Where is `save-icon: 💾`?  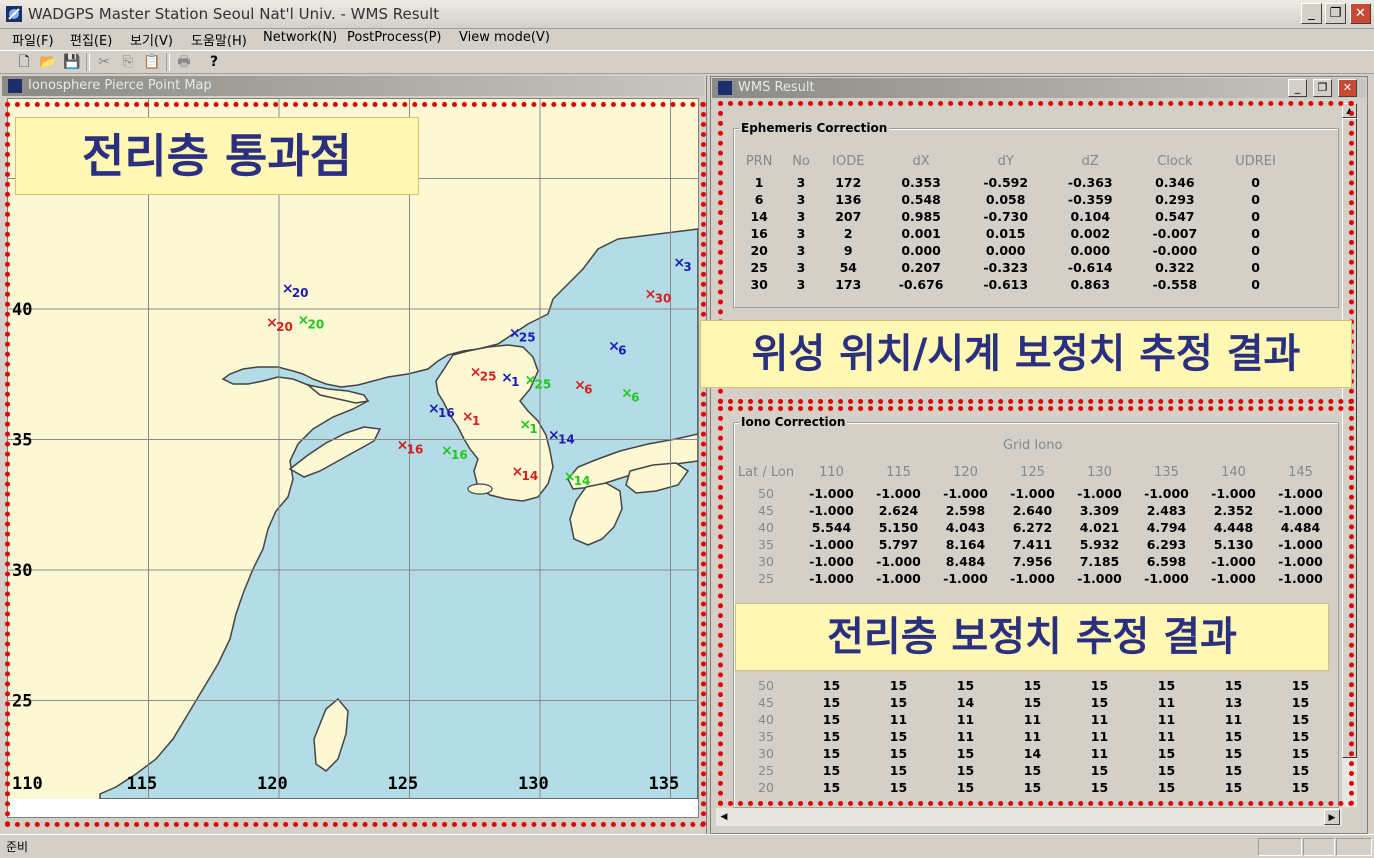
save-icon: 💾 is located at coordinates (72, 62).